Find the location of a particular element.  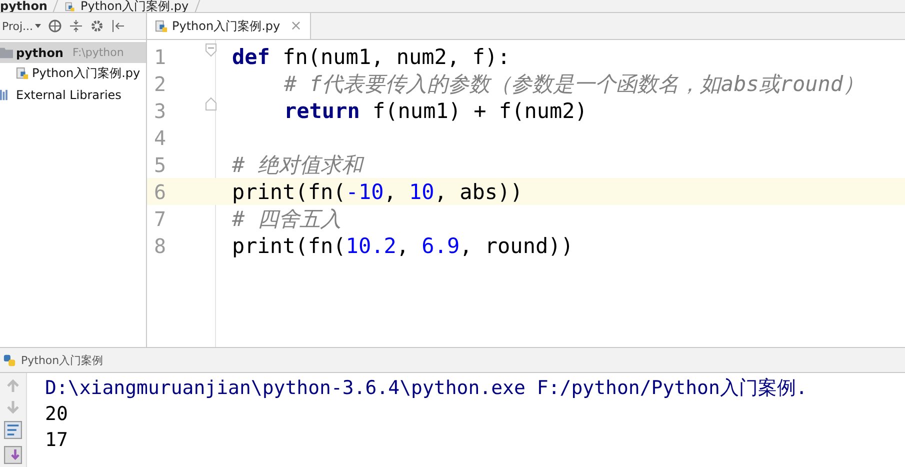

line-number: 5 is located at coordinates (160, 164).